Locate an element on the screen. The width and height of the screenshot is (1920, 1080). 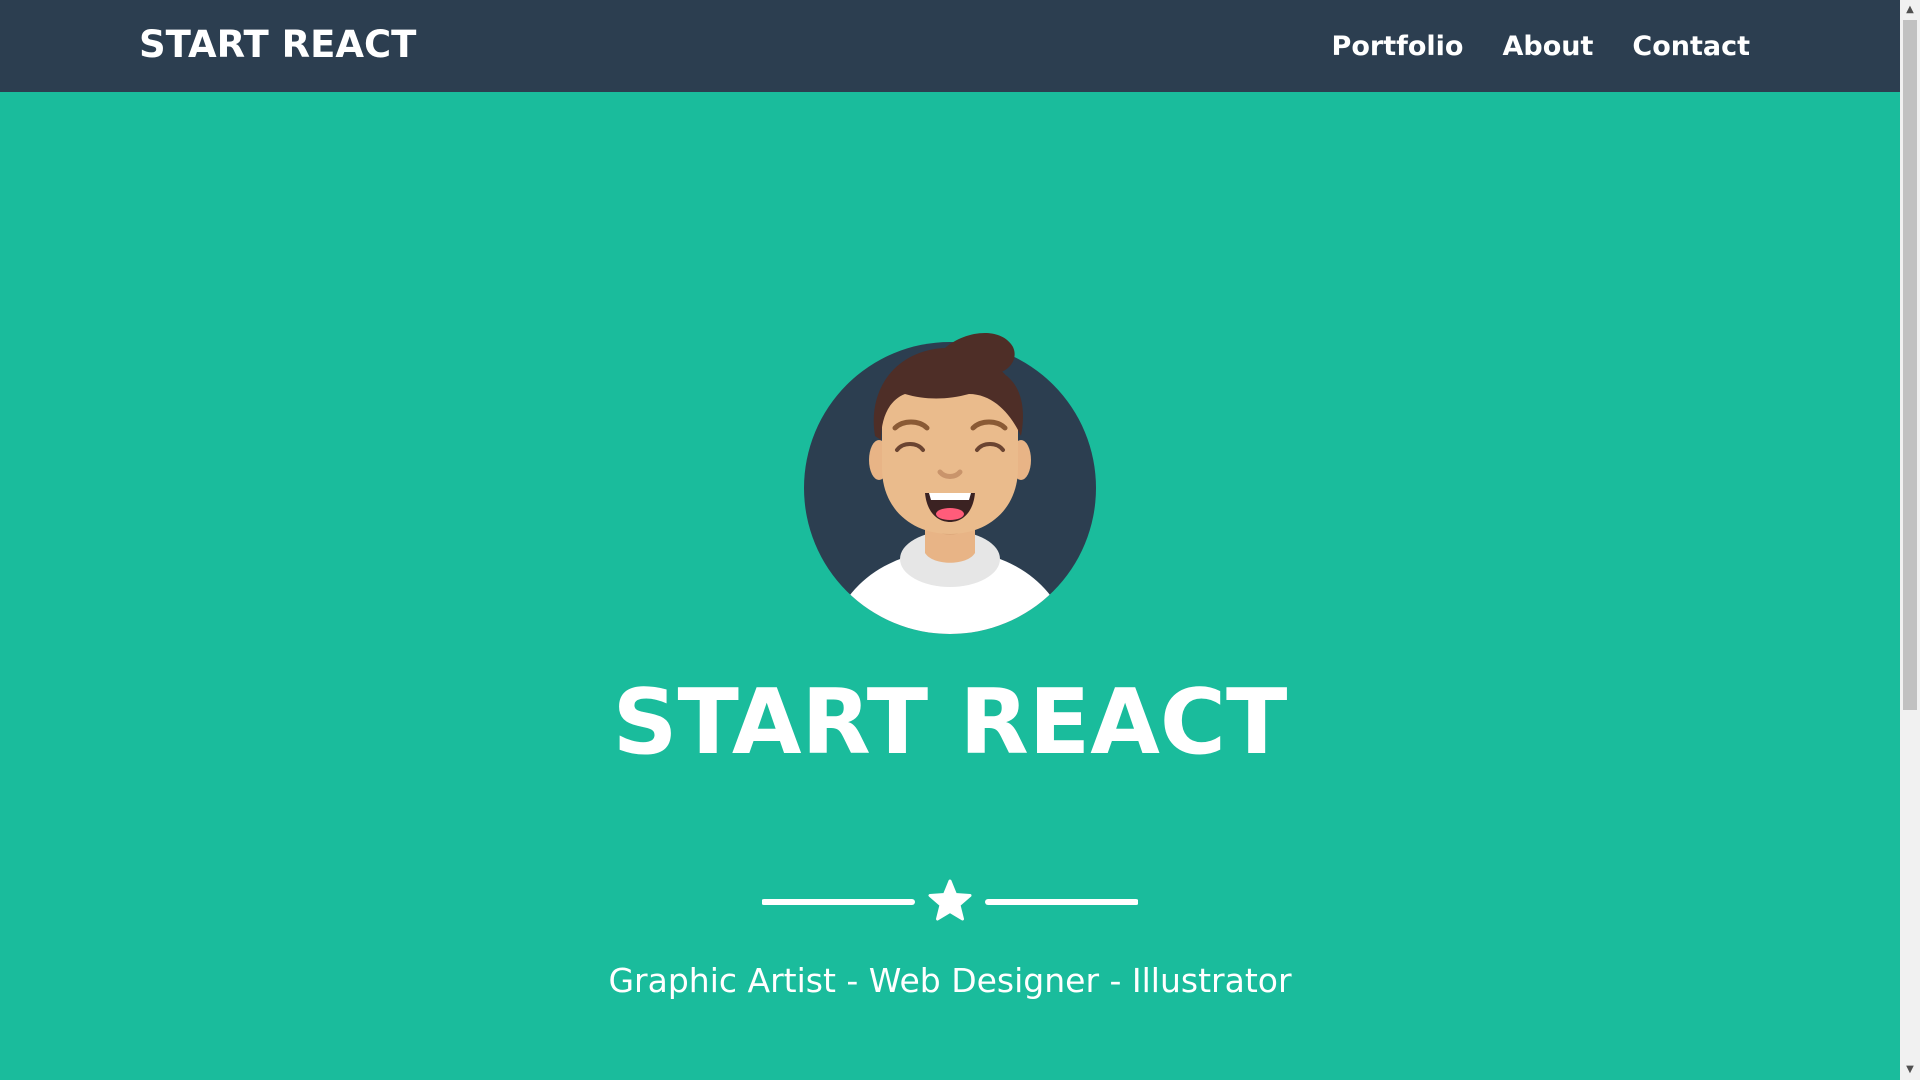
star-divider is located at coordinates (950, 900).